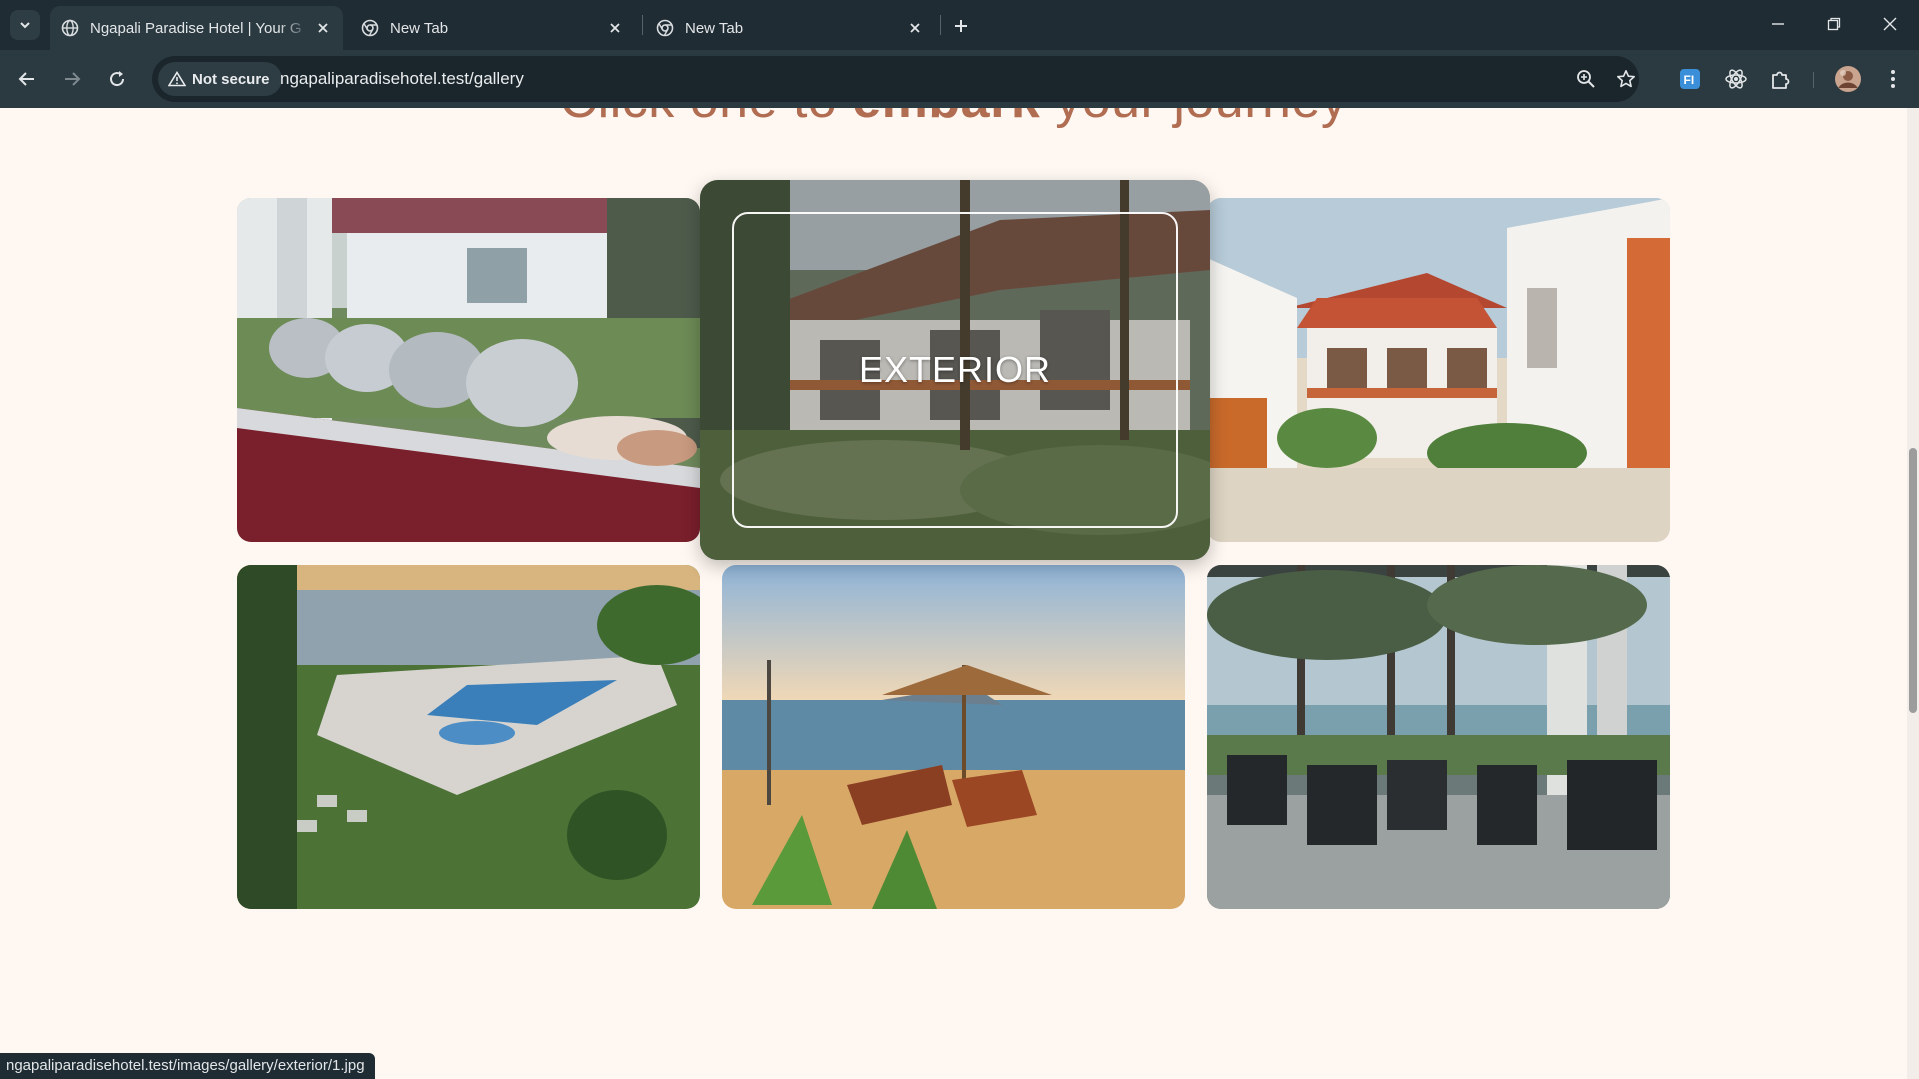  I want to click on exterior-photo: EXTERIOR, so click(955, 370).